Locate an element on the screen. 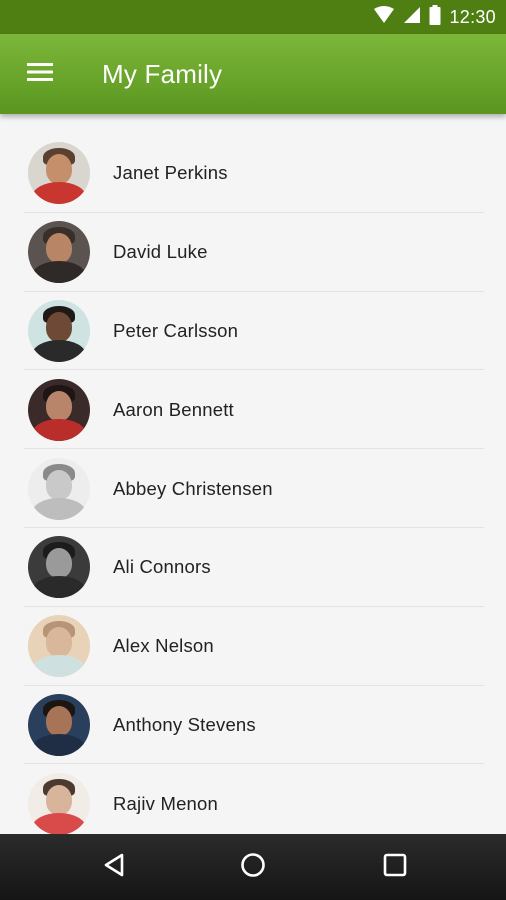 The image size is (506, 900). list-item: Abbey Christensen is located at coordinates (253, 488).